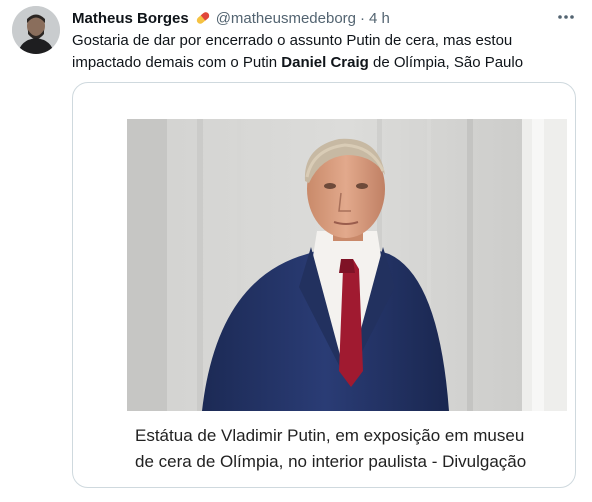 The width and height of the screenshot is (592, 502). What do you see at coordinates (379, 18) in the screenshot?
I see `tweet-time: 4 h` at bounding box center [379, 18].